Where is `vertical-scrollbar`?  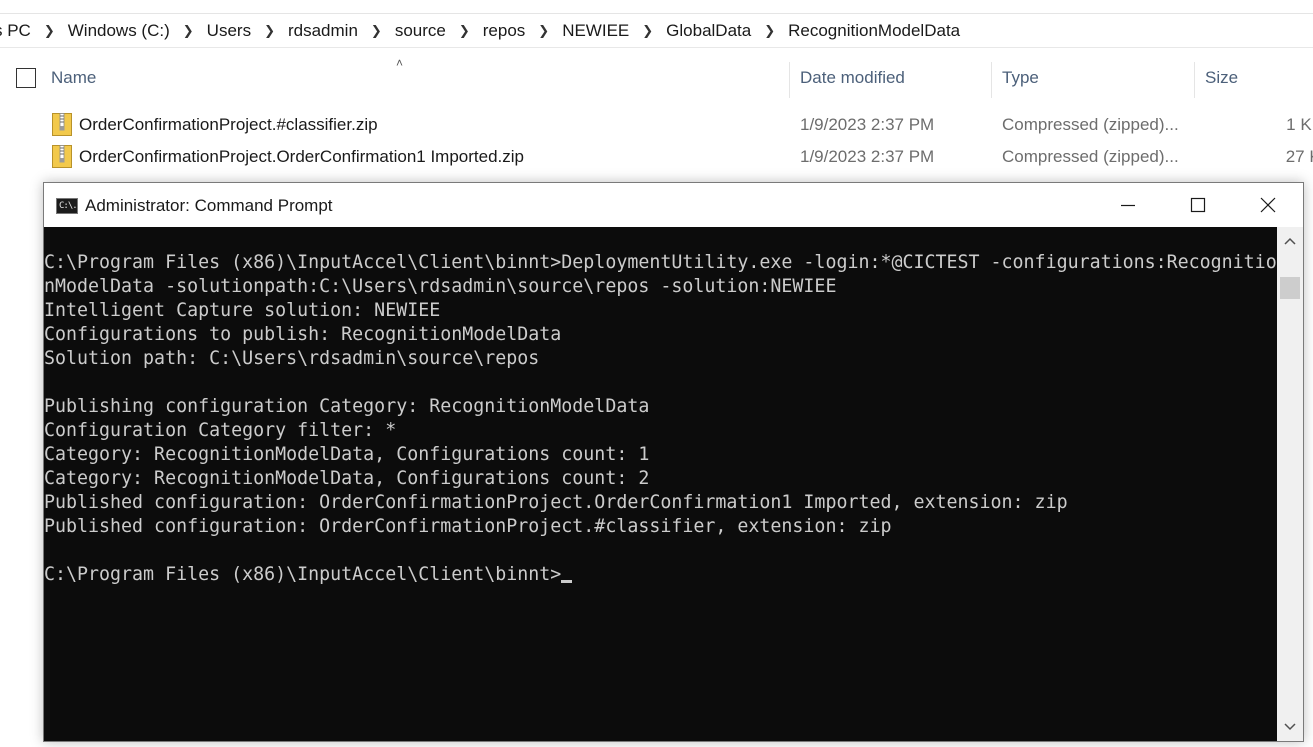 vertical-scrollbar is located at coordinates (1290, 484).